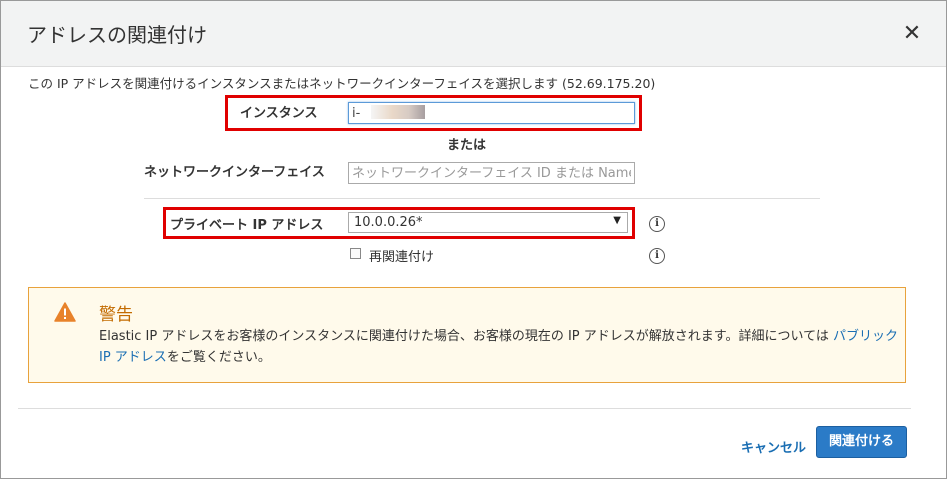 The image size is (947, 479). I want to click on masked-instance-id, so click(398, 112).